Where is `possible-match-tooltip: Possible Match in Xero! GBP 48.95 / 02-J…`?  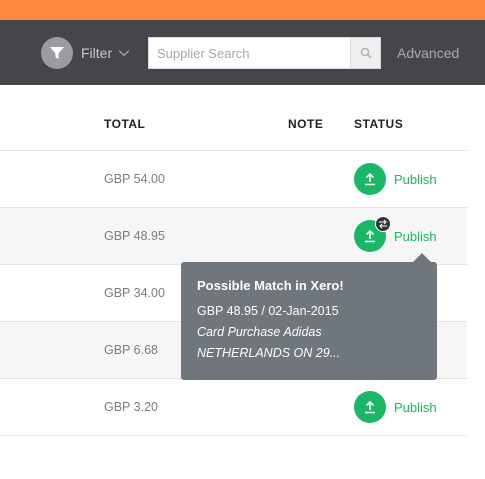 possible-match-tooltip: Possible Match in Xero! GBP 48.95 / 02-J… is located at coordinates (309, 321).